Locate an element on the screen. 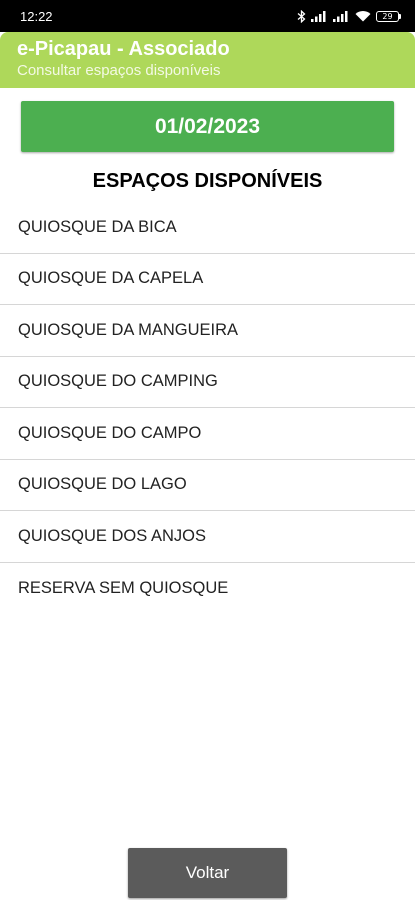 The width and height of the screenshot is (415, 900). back-button: Voltar is located at coordinates (207, 873).